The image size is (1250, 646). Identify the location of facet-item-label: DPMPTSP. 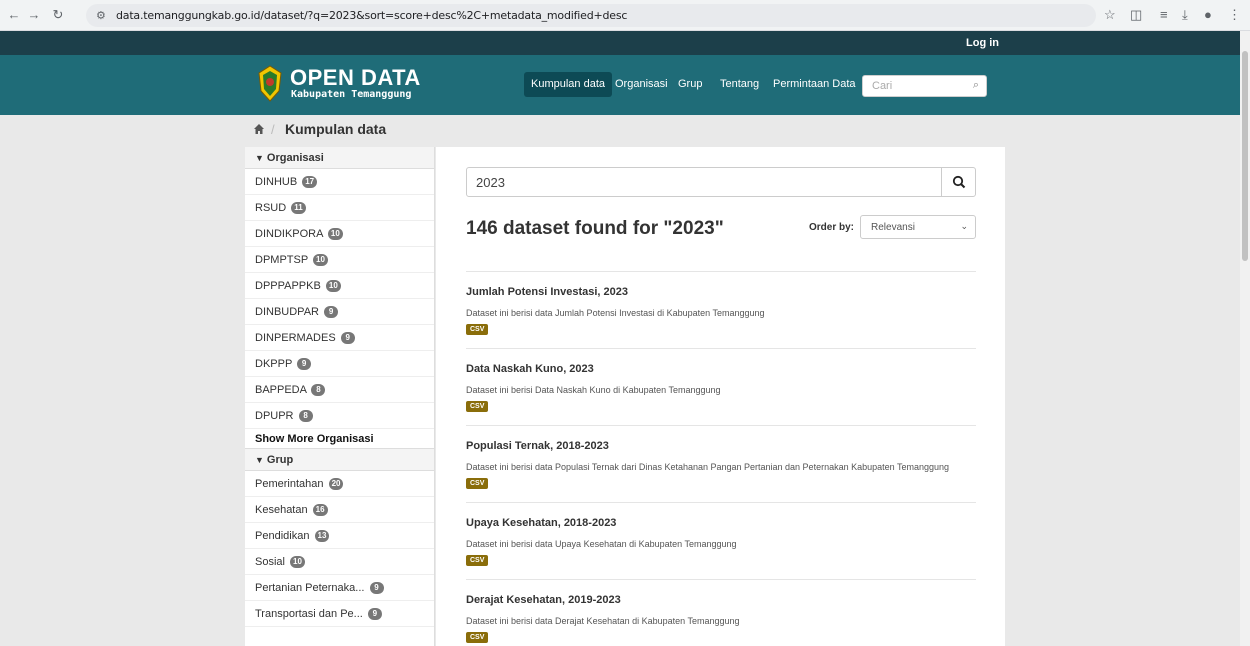
(281, 260).